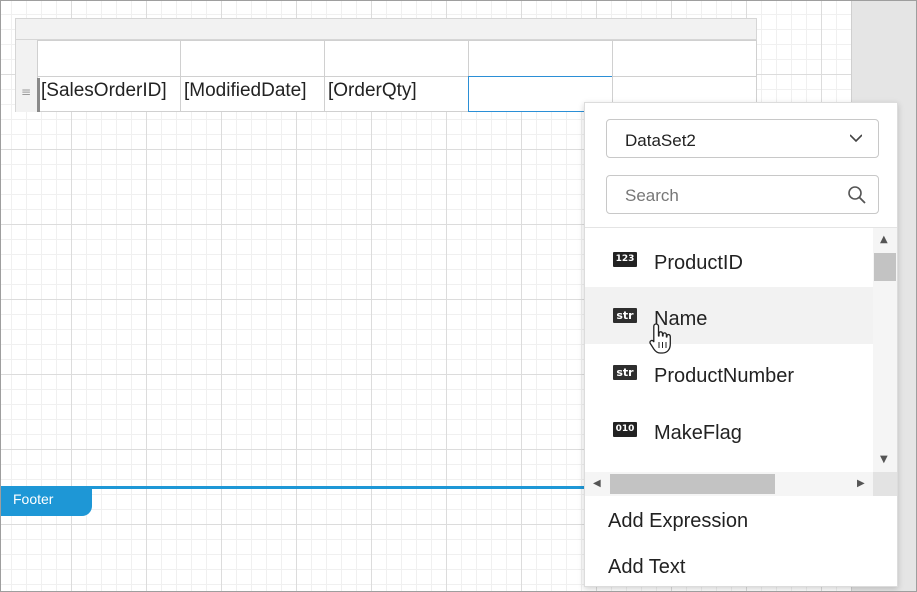 Image resolution: width=917 pixels, height=592 pixels. I want to click on row-selection-marker, so click(38, 95).